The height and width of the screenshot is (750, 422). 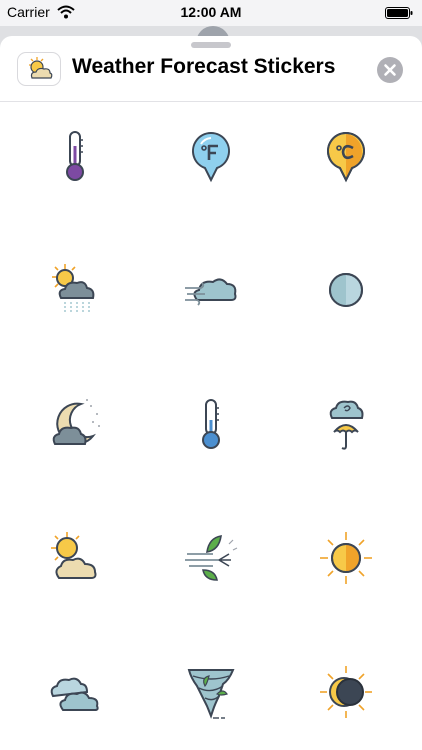 I want to click on status-bar: Carrier 12:00 AM, so click(x=211, y=13).